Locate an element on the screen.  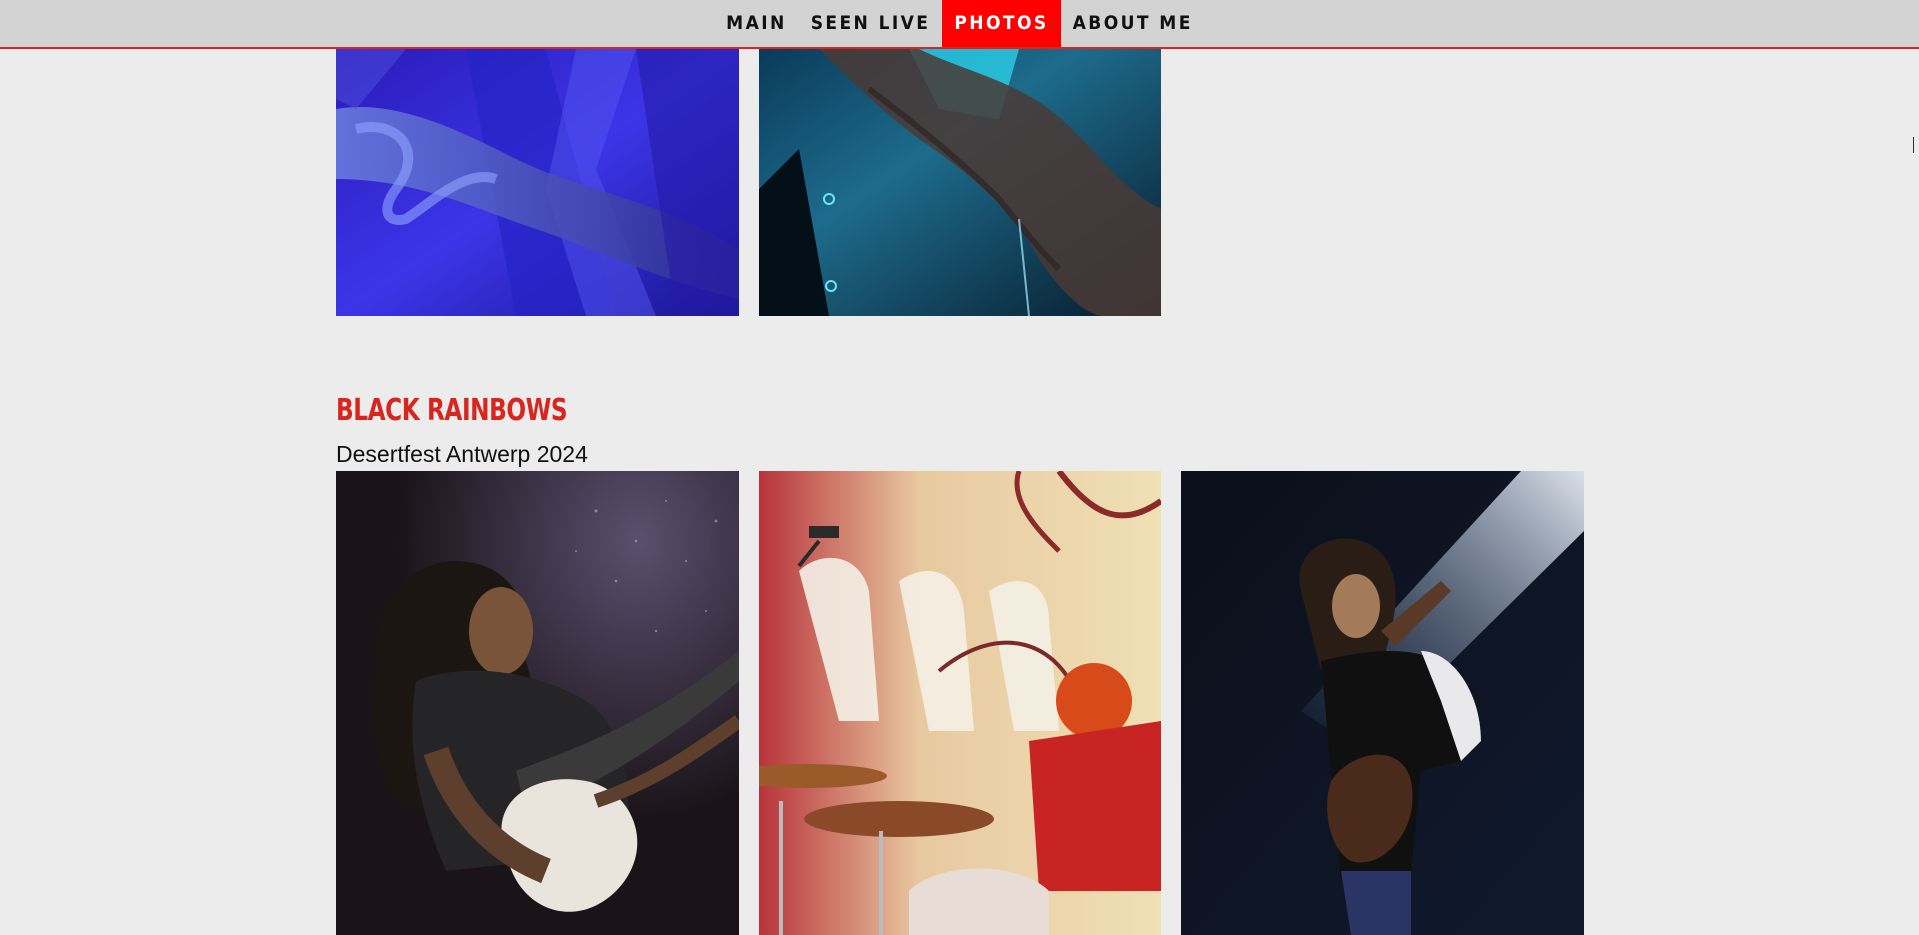
scrollbar-marker is located at coordinates (1913, 145).